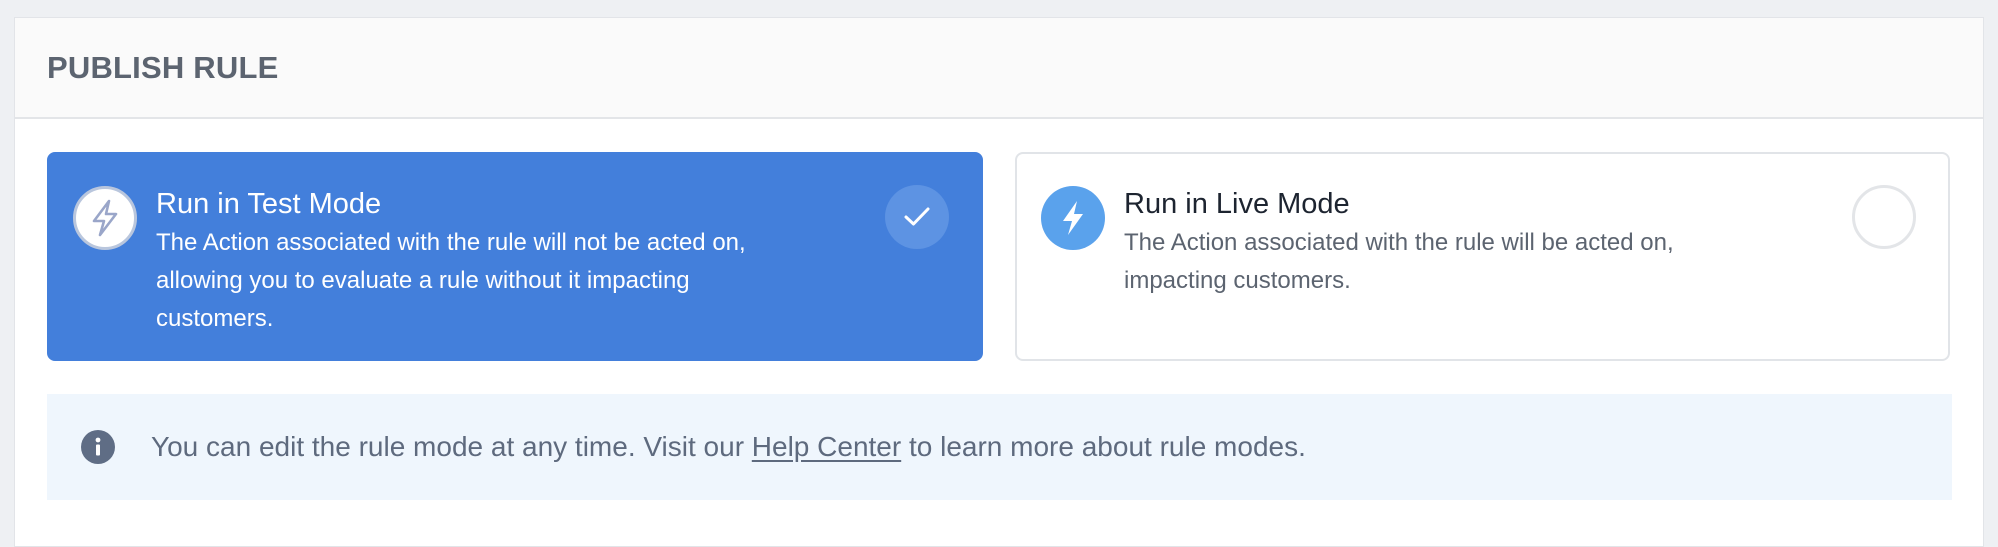 The height and width of the screenshot is (547, 1998). Describe the element at coordinates (163, 67) in the screenshot. I see `panel-title: PUBLISH RULE` at that location.